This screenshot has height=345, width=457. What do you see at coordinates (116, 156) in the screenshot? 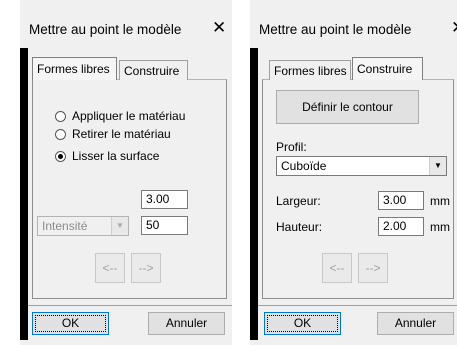
I see `radio-label: Lisser la surface` at bounding box center [116, 156].